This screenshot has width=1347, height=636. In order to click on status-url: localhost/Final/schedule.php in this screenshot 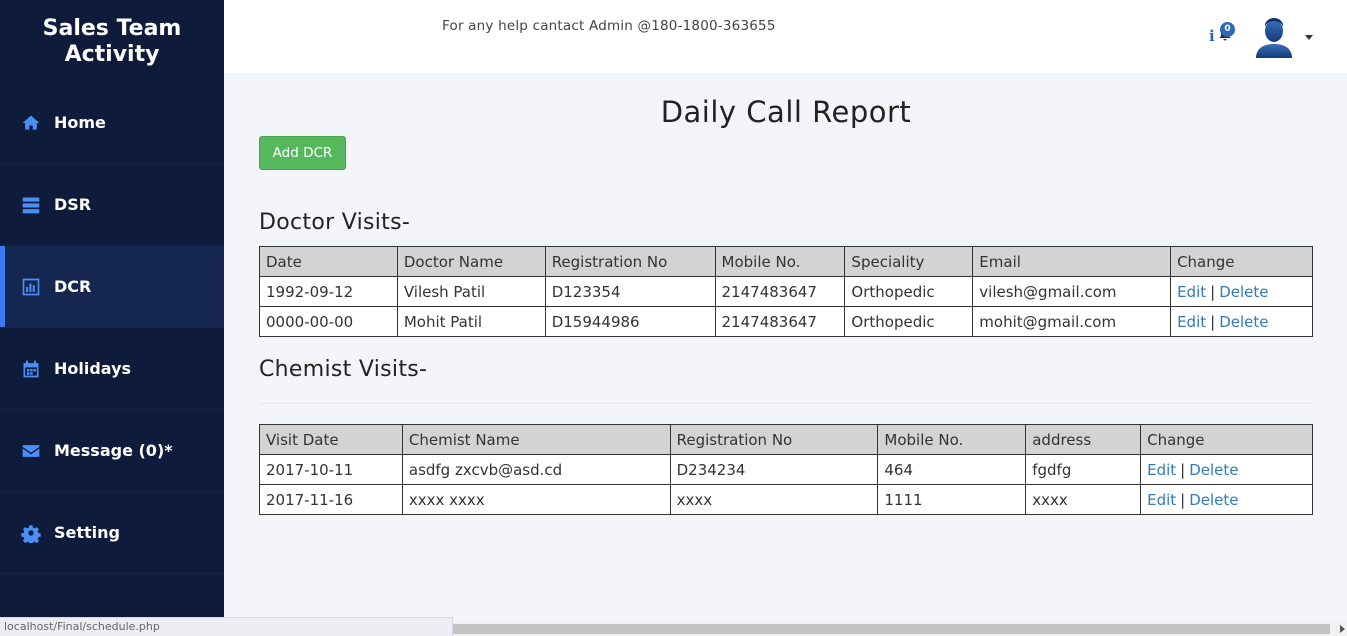, I will do `click(226, 626)`.